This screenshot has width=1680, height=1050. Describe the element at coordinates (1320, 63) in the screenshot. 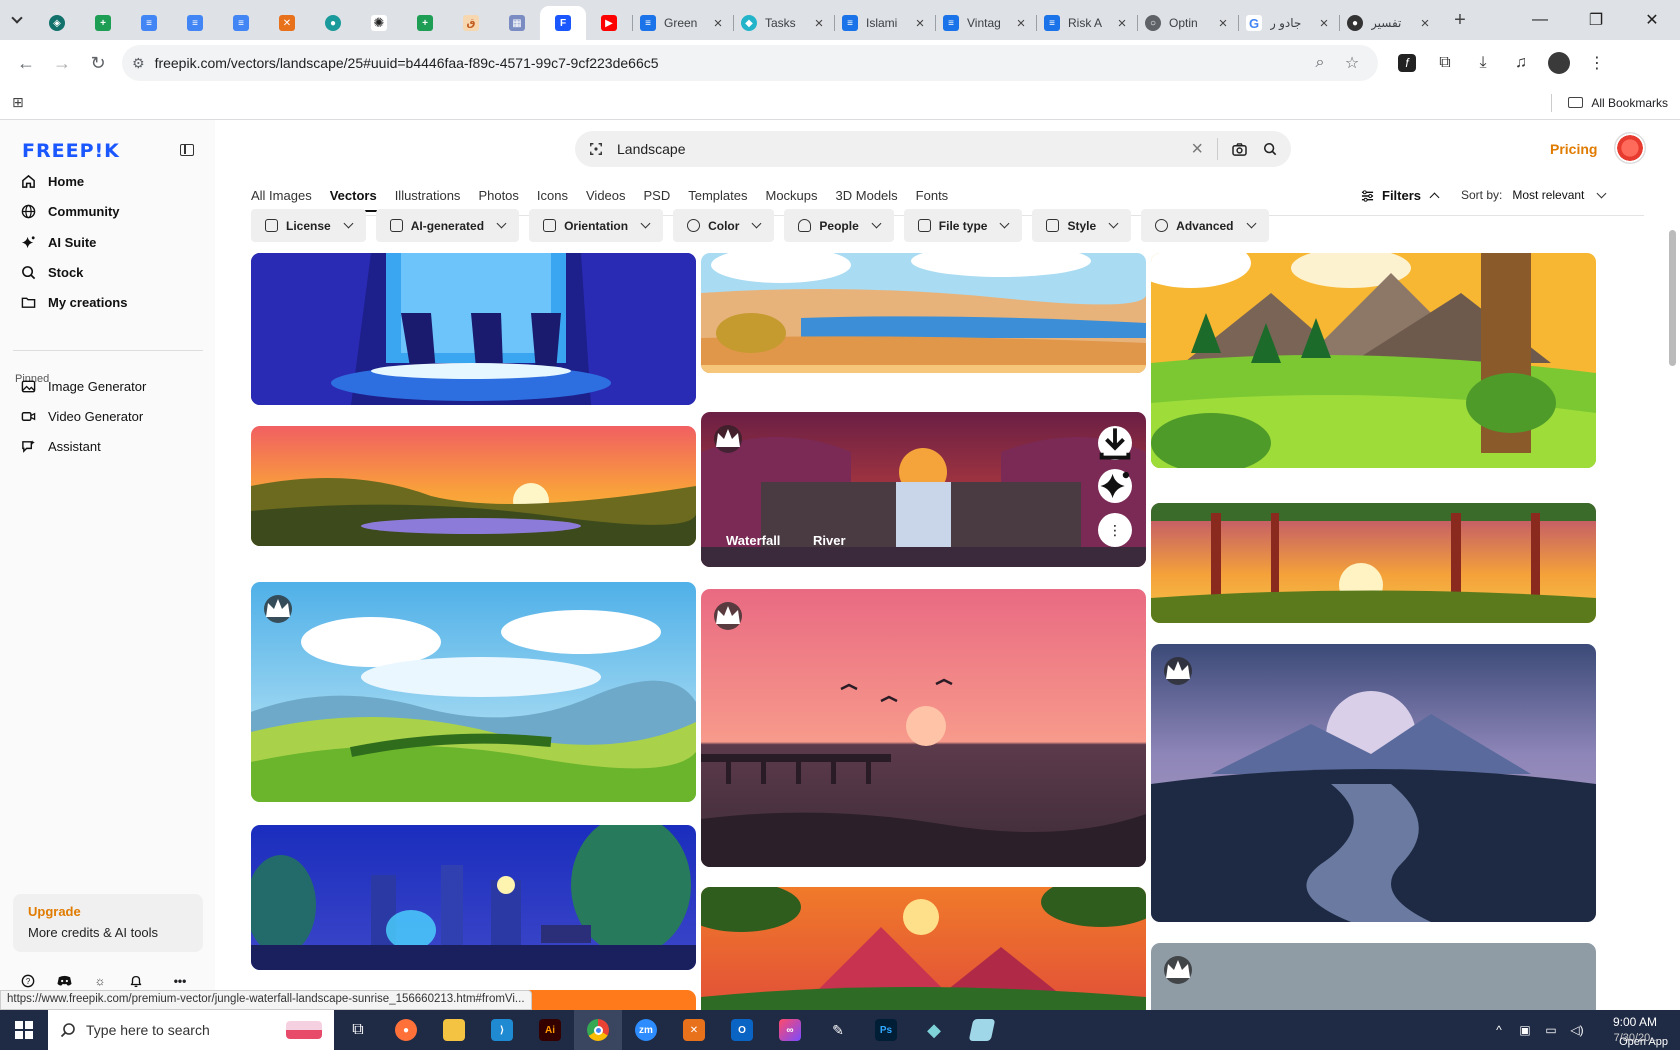

I see `zoom-icon: ⌕` at that location.